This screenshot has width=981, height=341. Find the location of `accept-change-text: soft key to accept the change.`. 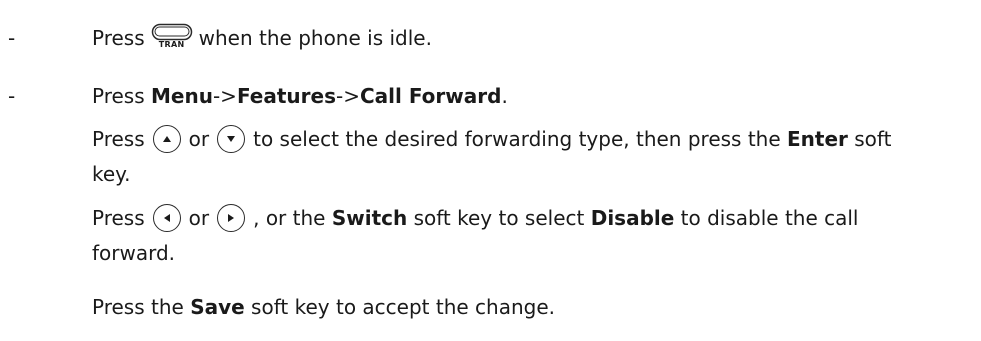

accept-change-text: soft key to accept the change. is located at coordinates (399, 307).